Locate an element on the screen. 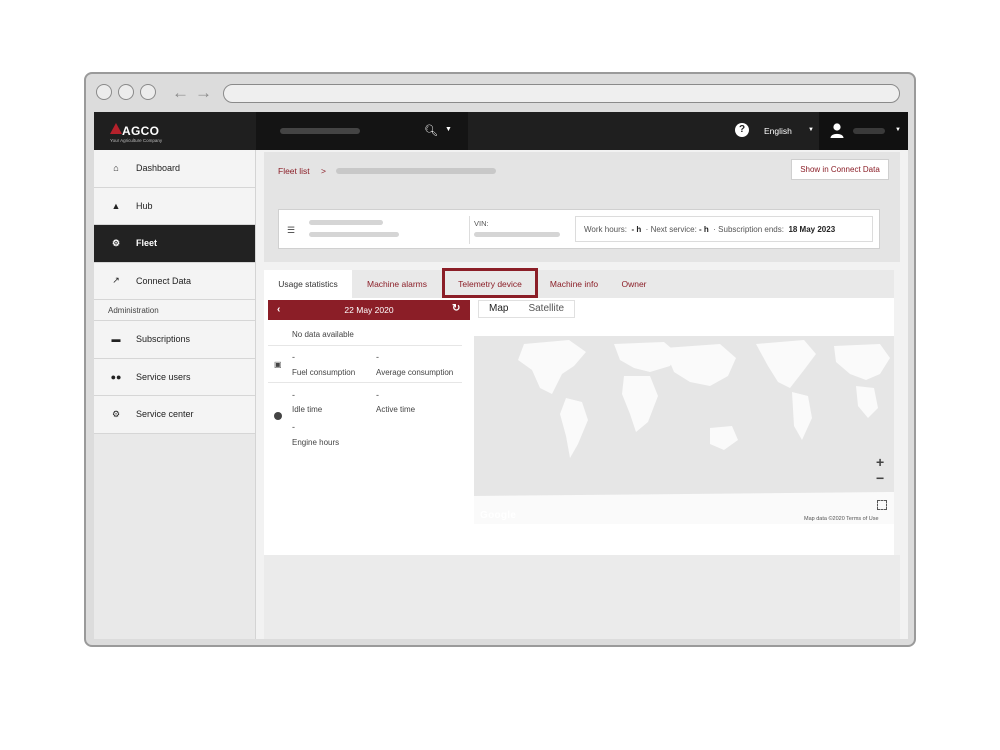 The height and width of the screenshot is (750, 1000). sidebar-item-fleet: ⚙ Fleet is located at coordinates (174, 244).